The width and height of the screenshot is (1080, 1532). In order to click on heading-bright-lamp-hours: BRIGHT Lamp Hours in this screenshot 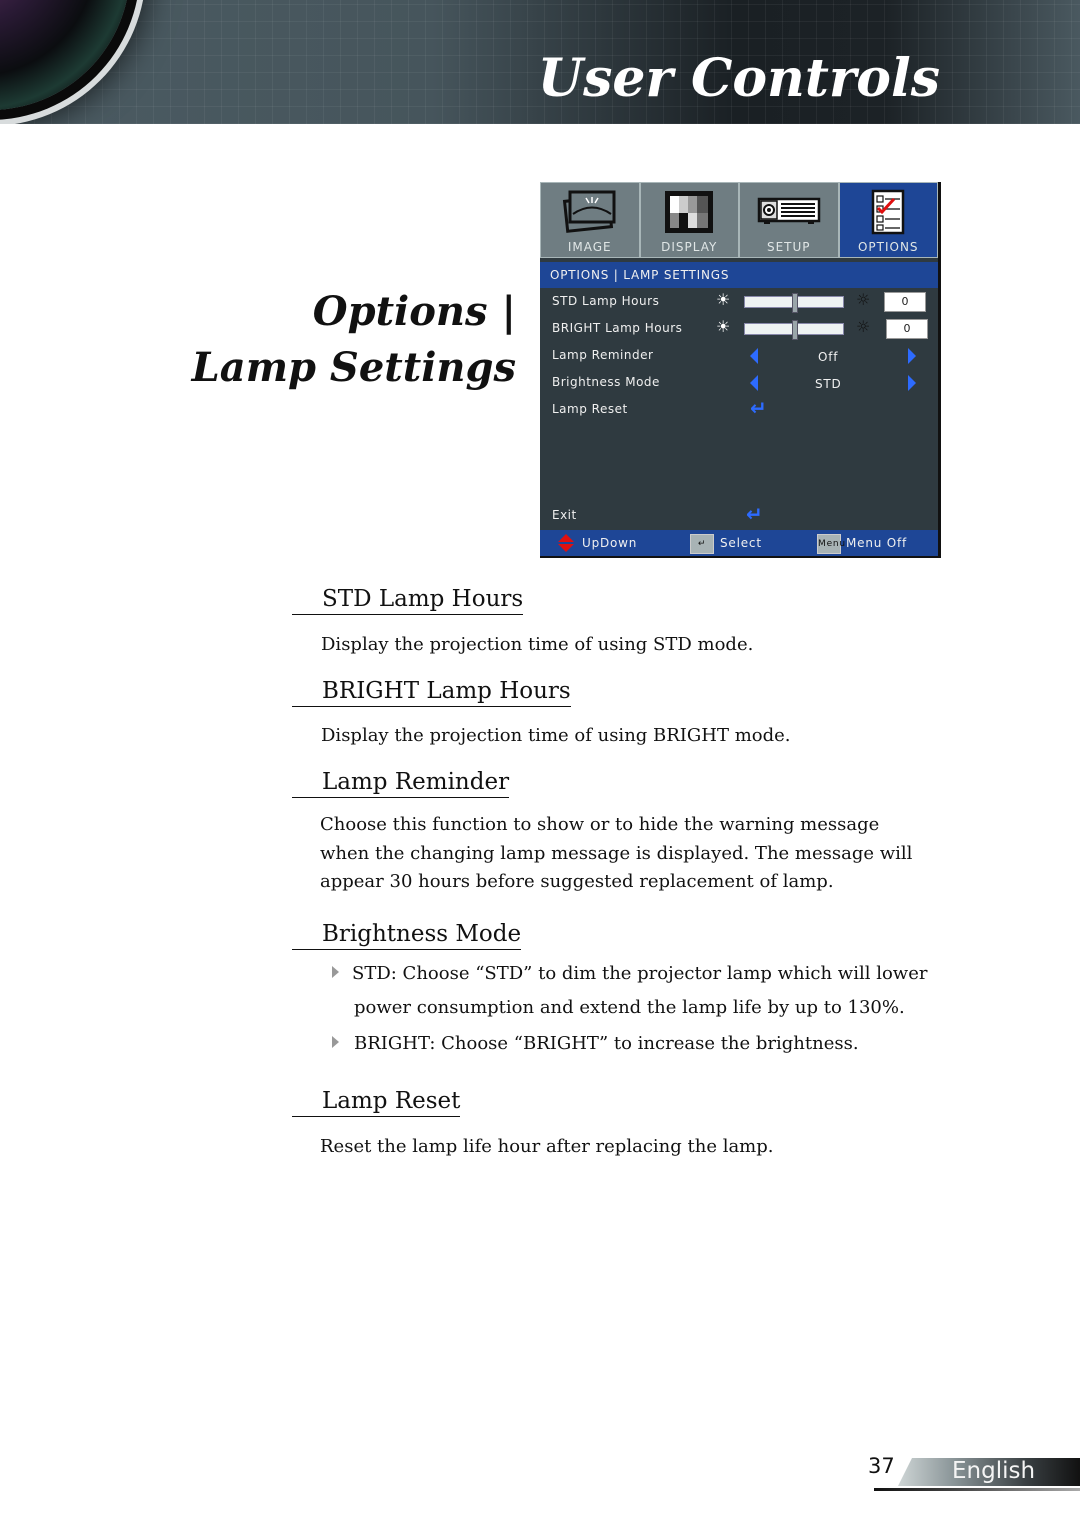, I will do `click(431, 691)`.